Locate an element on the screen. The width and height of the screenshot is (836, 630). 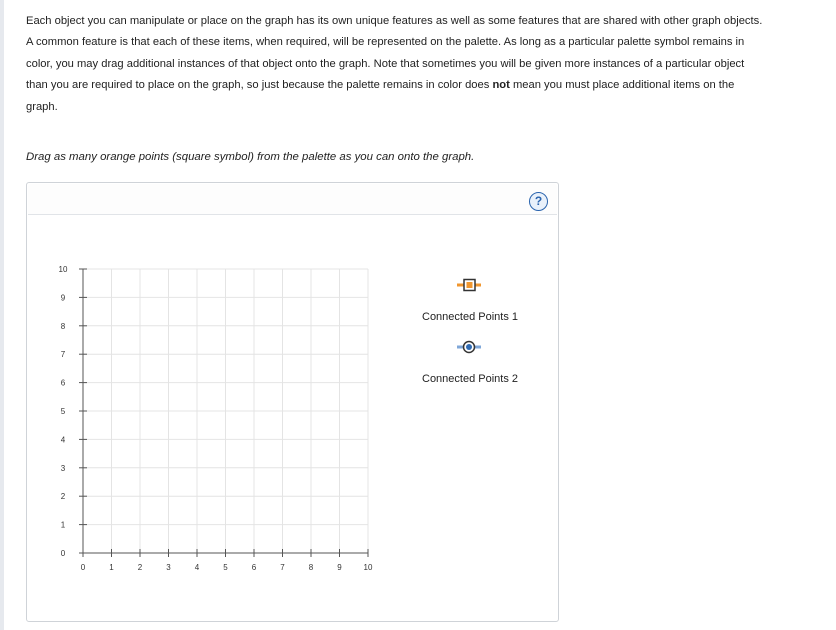
x-tick-label: 3 is located at coordinates (168, 567).